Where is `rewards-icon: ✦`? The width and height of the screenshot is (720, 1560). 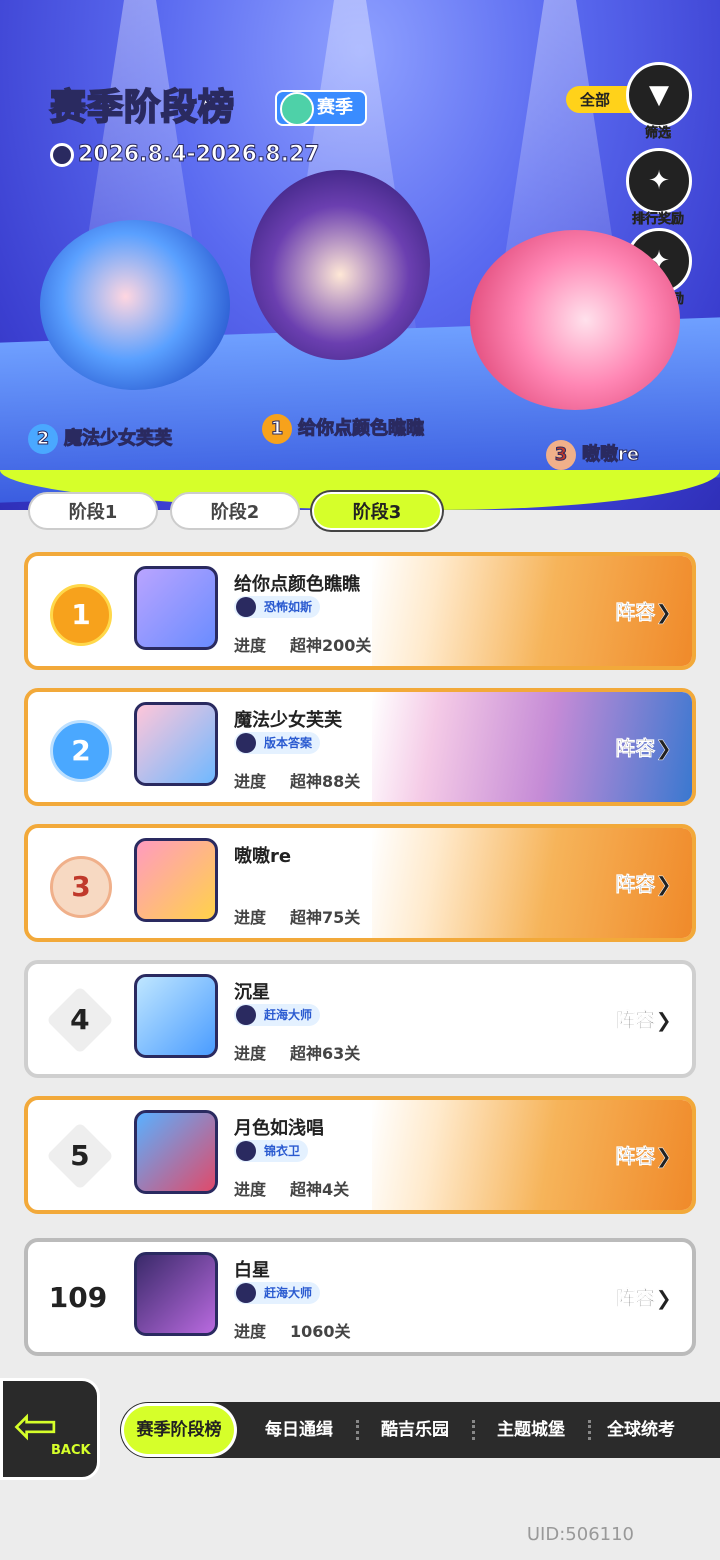
rewards-icon: ✦ is located at coordinates (659, 181).